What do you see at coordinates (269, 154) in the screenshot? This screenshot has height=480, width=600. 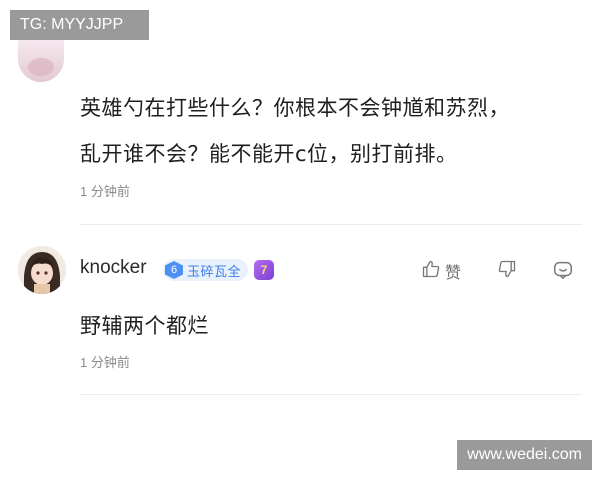 I see `comment-text-line: 乱开谁不会？能不能开c位，别打前排。` at bounding box center [269, 154].